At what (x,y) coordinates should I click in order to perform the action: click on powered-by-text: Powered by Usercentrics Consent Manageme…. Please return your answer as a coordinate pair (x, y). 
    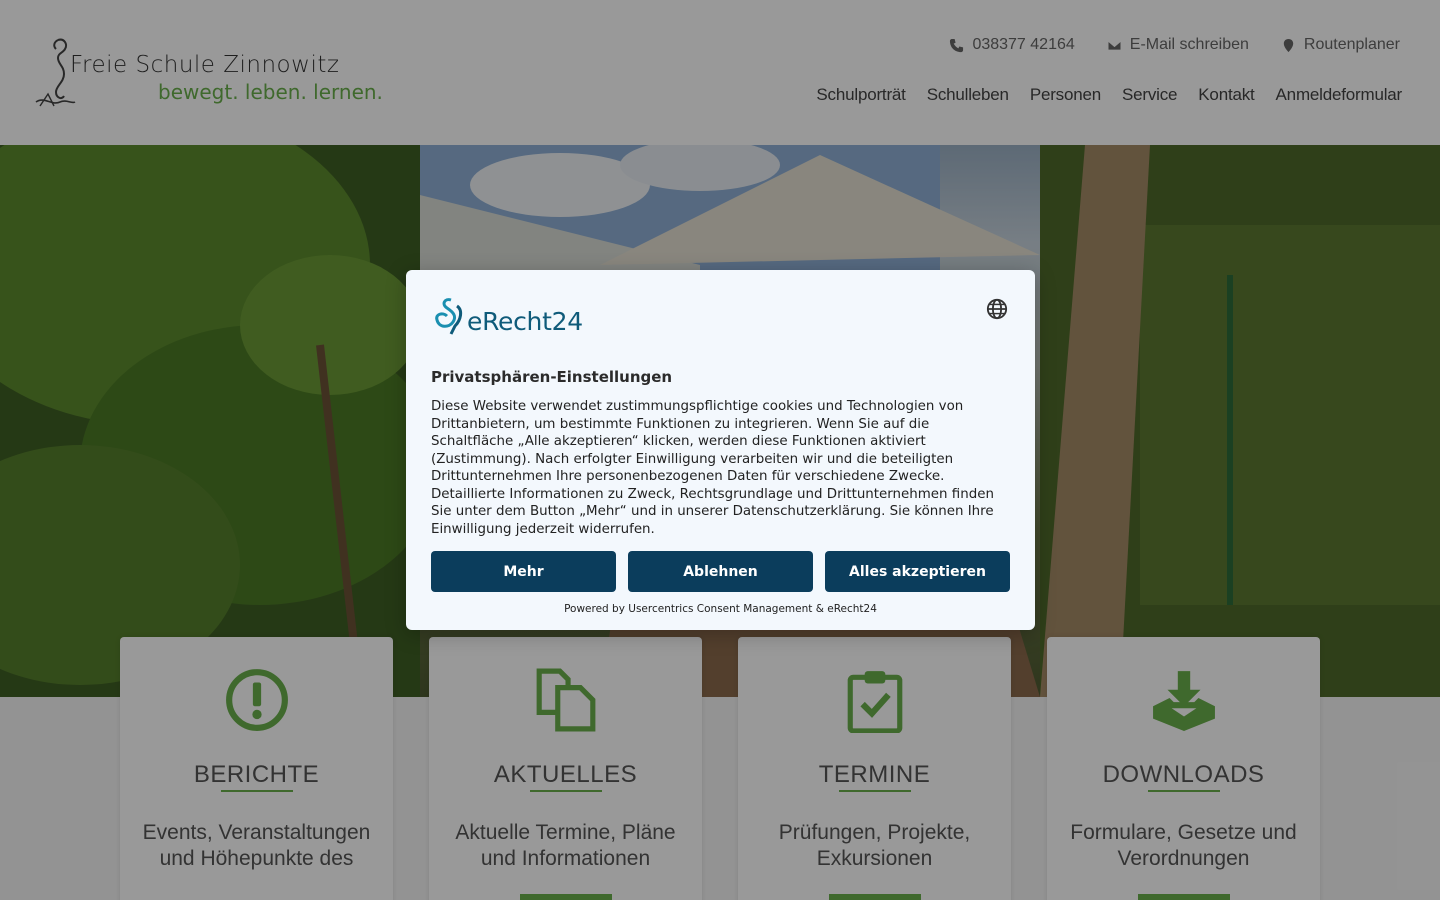
    Looking at the image, I should click on (720, 609).